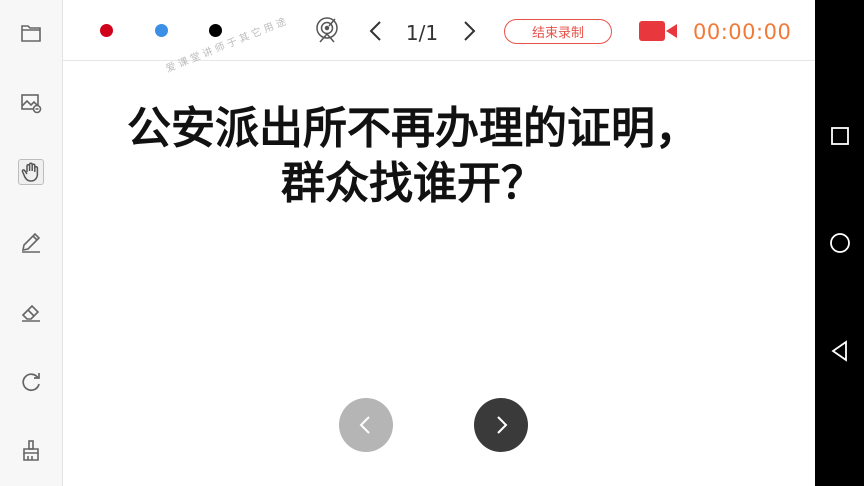 This screenshot has width=864, height=486. I want to click on brush-icon, so click(31, 451).